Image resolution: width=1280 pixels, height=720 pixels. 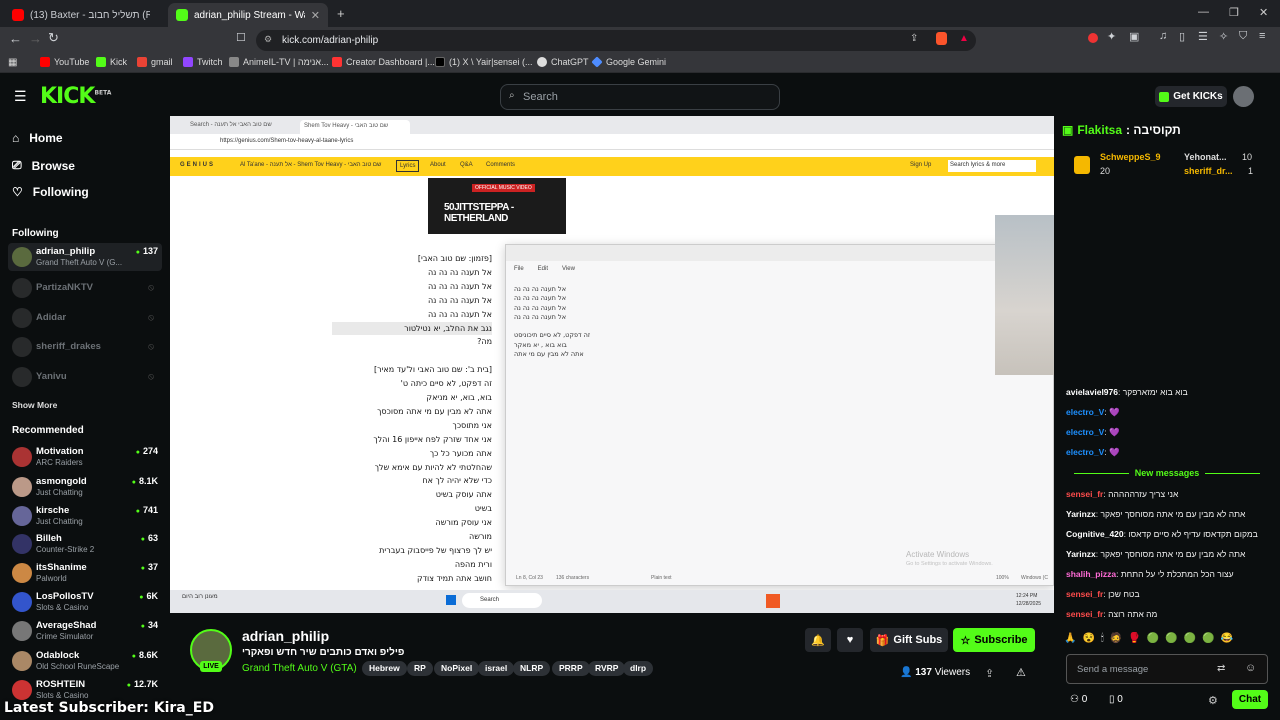 I want to click on stream-category: Grand Theft Auto V (GTA), so click(x=299, y=668).